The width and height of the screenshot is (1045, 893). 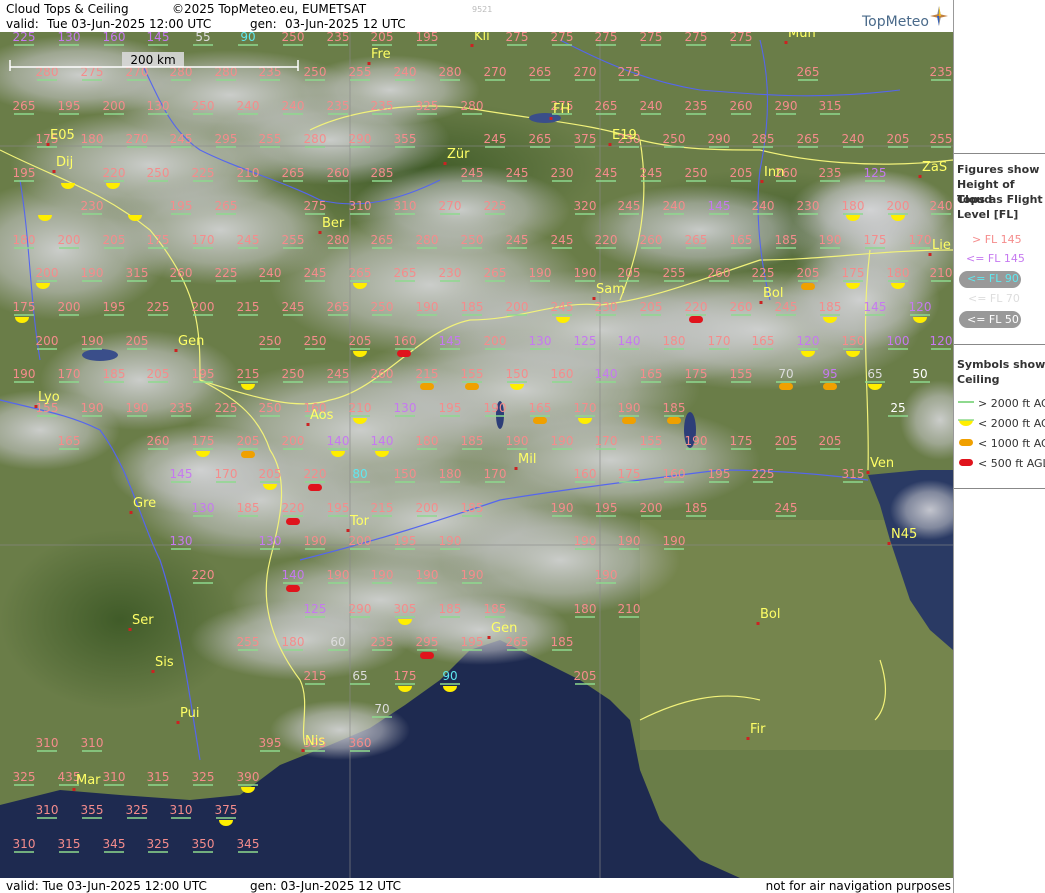 I want to click on legend-symbols-line-1: Symbols show, so click(x=1001, y=364).